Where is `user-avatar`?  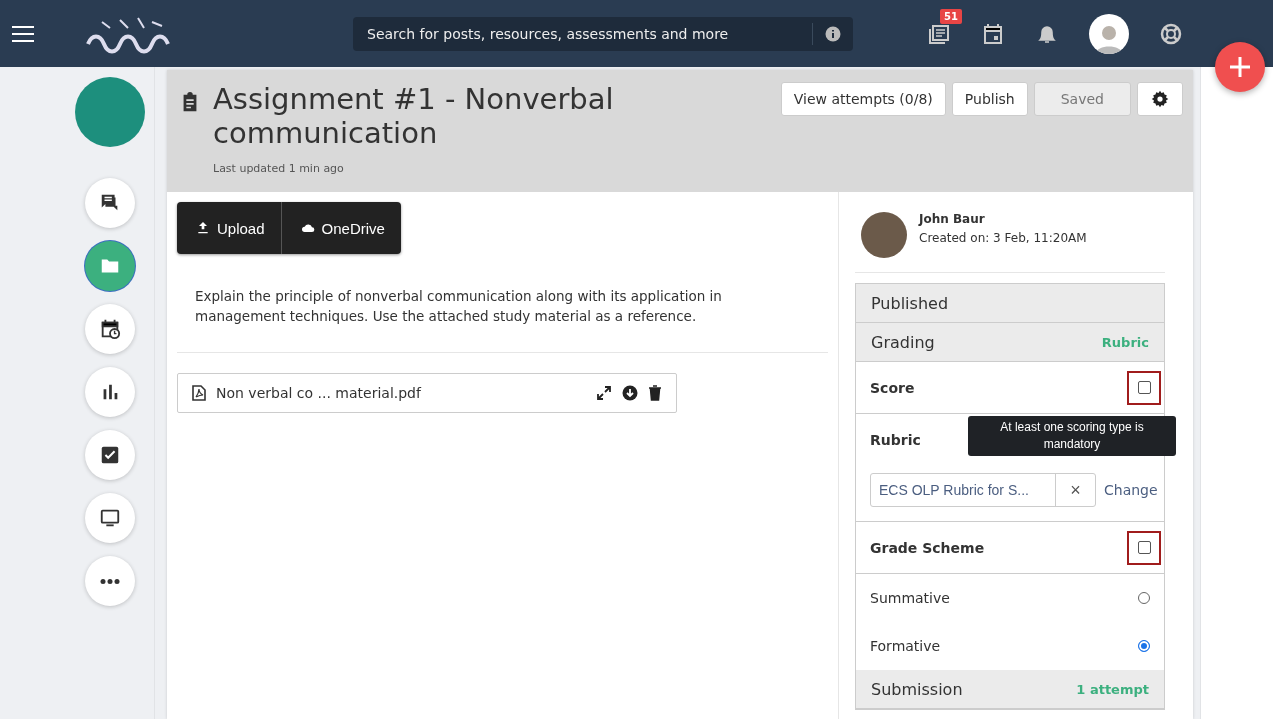 user-avatar is located at coordinates (1109, 33).